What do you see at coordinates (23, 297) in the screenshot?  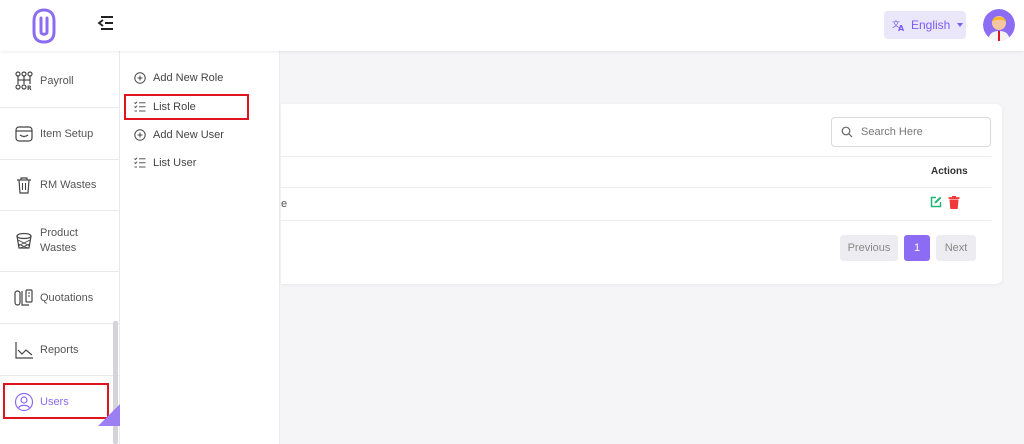 I see `quotations-icon` at bounding box center [23, 297].